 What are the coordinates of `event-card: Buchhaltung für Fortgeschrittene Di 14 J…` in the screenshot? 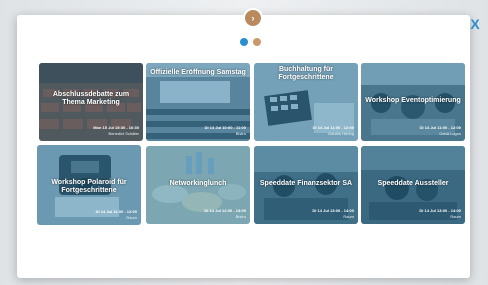 It's located at (306, 102).